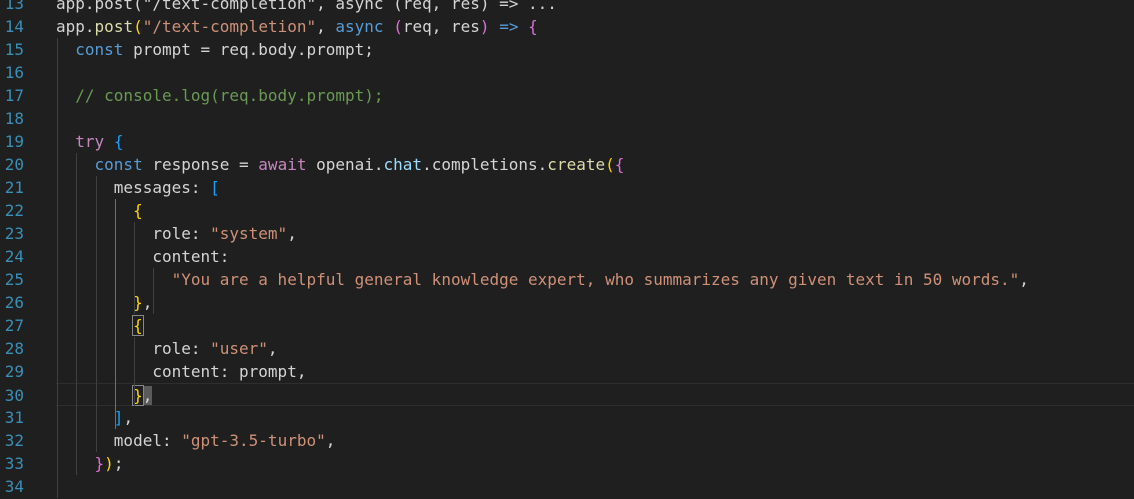 The image size is (1134, 499). What do you see at coordinates (90, 463) in the screenshot?
I see `code-text: });` at bounding box center [90, 463].